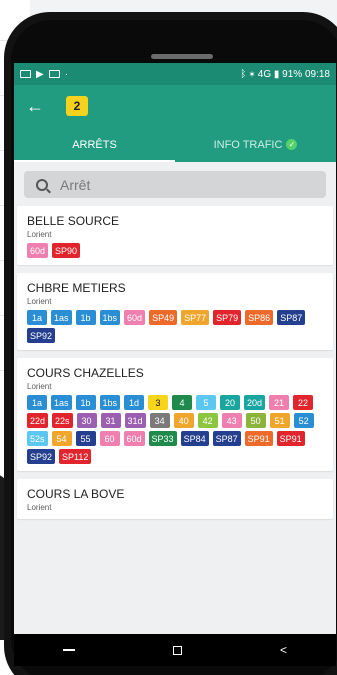 Image resolution: width=337 pixels, height=675 pixels. Describe the element at coordinates (175, 326) in the screenshot. I see `line-badges: 1a 1as 1b 1bs 60d SP49 SP77 SP79 SP86 SP87 SP92` at that location.